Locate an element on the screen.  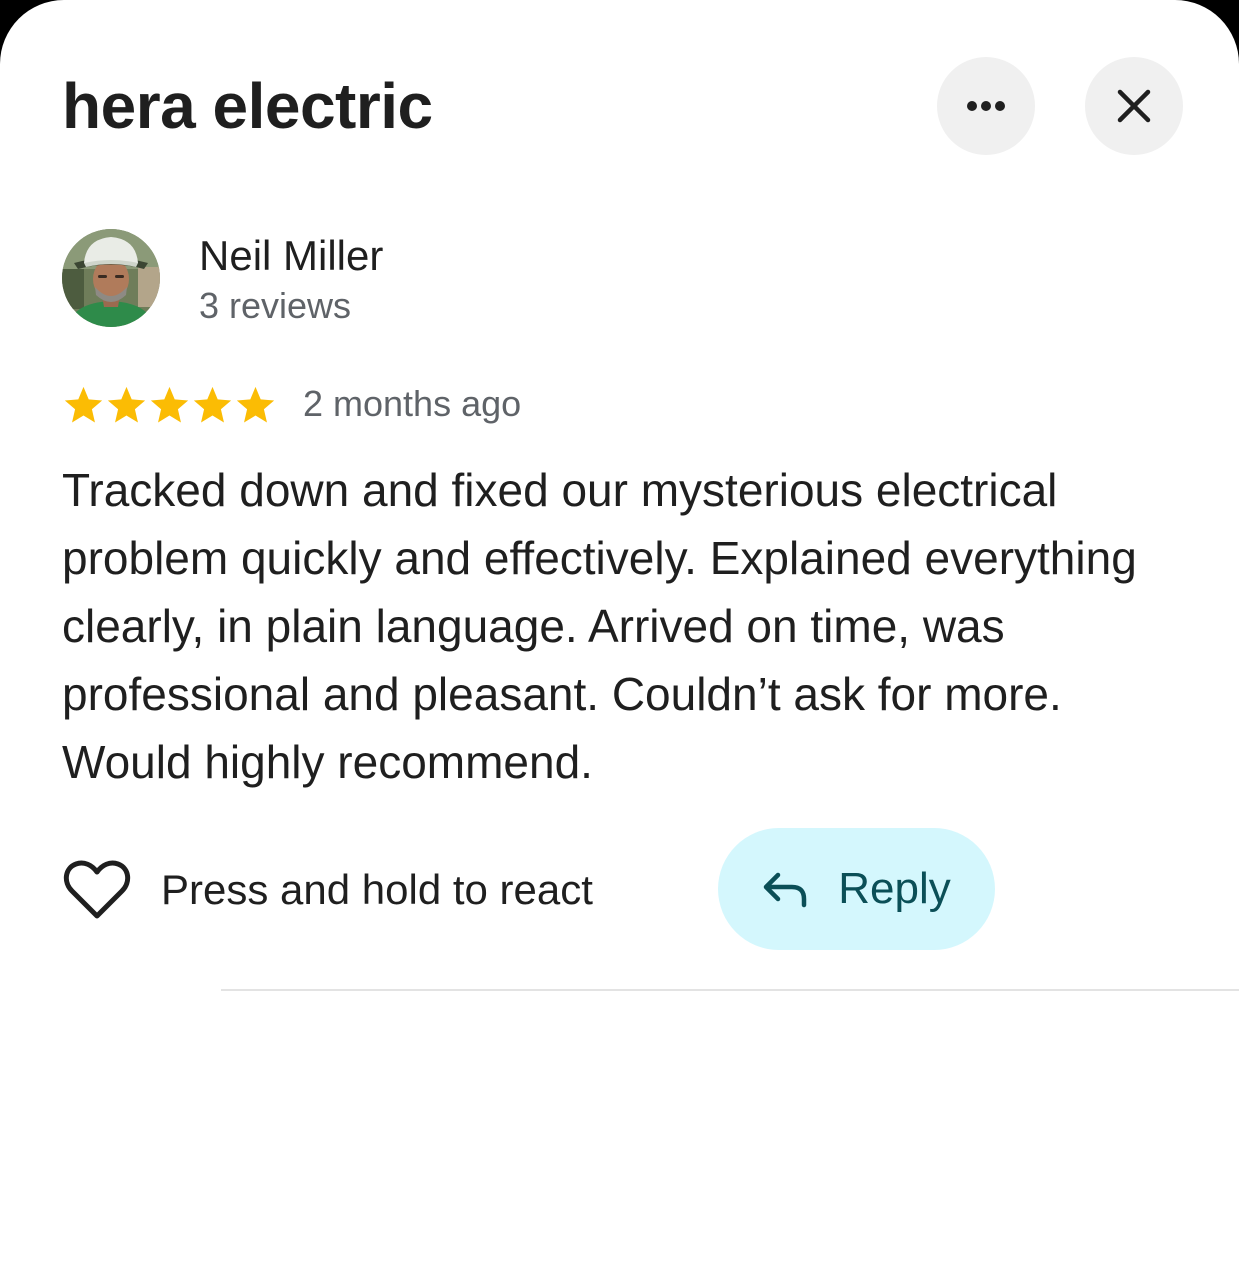
react-button: Press and hold to react is located at coordinates (327, 890).